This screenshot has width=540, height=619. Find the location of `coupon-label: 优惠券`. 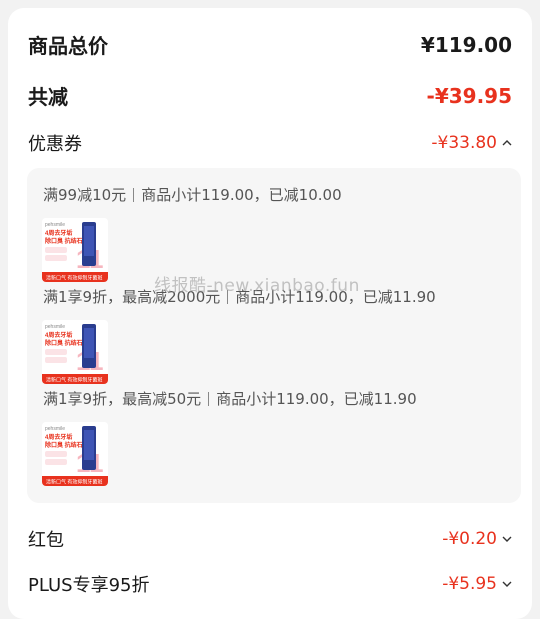

coupon-label: 优惠券 is located at coordinates (55, 144).